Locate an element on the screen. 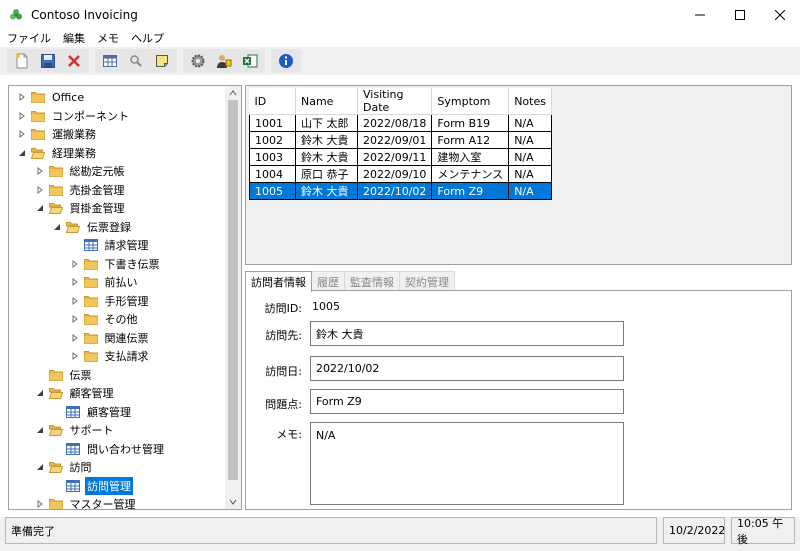 This screenshot has width=800, height=551. tab-visitor-info: 訪問者情報 is located at coordinates (278, 281).